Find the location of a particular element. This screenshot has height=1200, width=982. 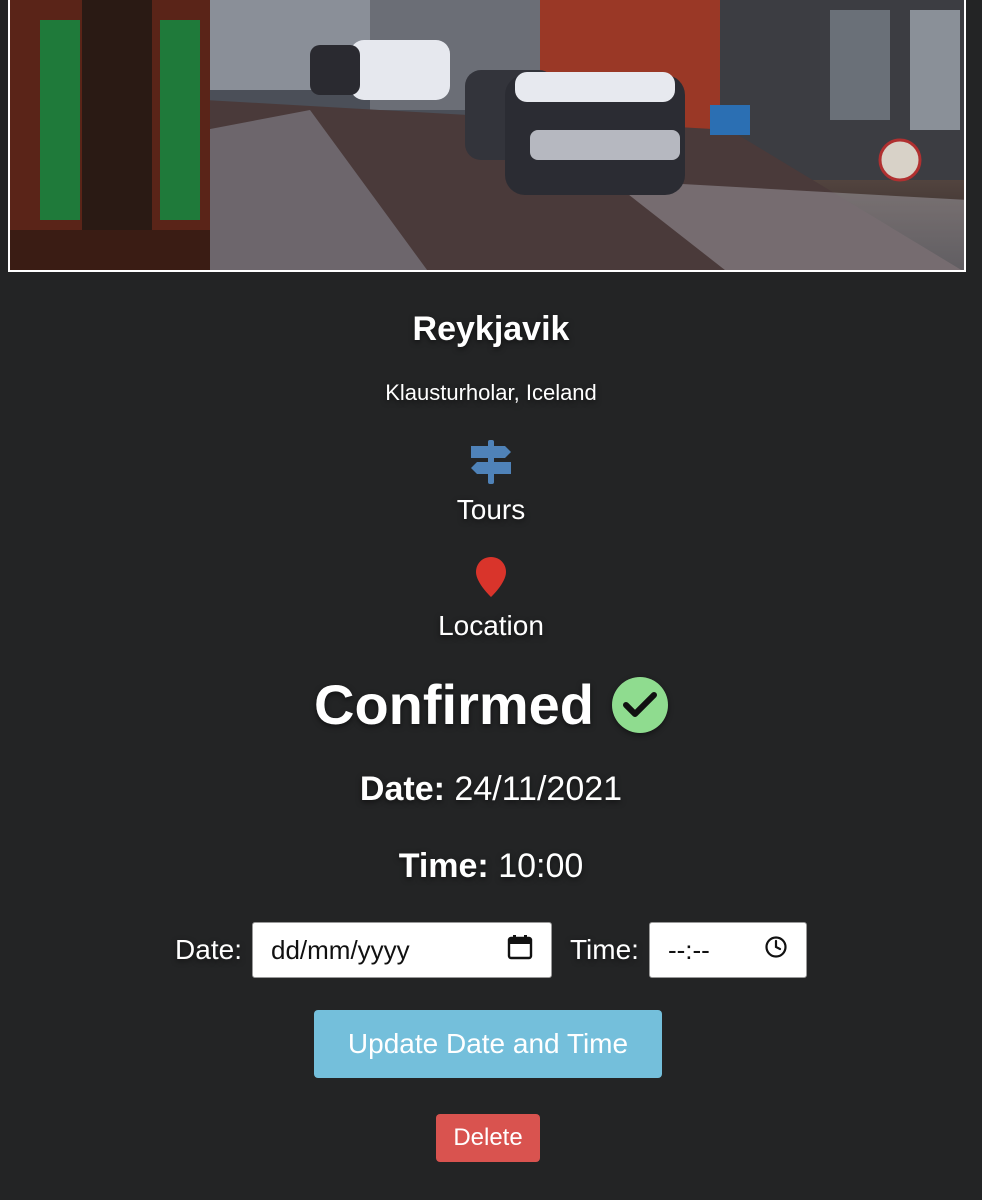

status-text: Confirmed is located at coordinates (454, 704).